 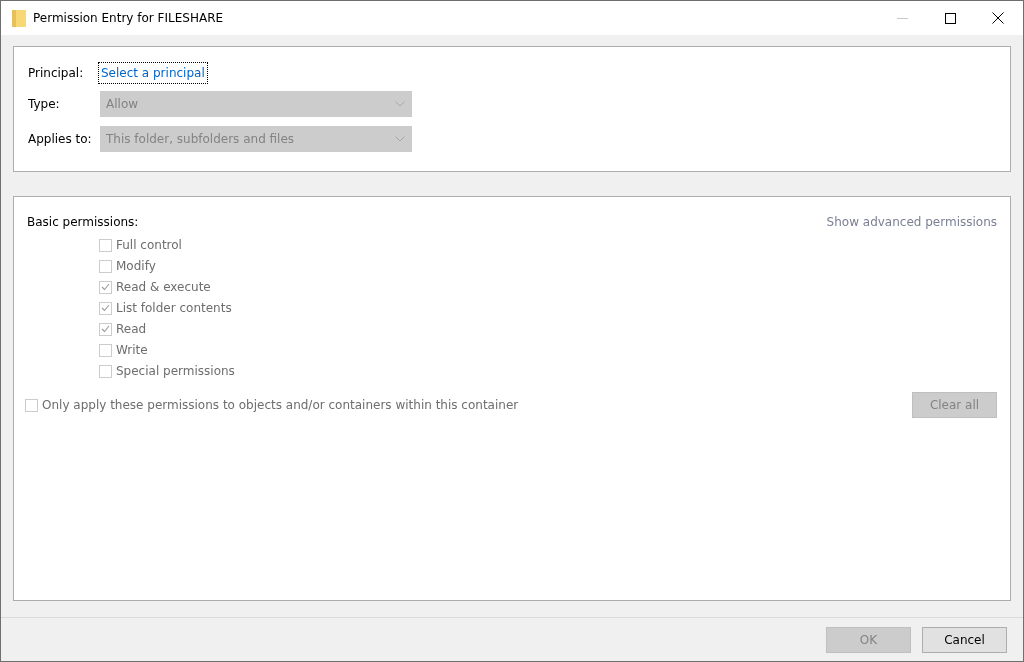 I want to click on checkbox-label: Special permissions, so click(x=175, y=371).